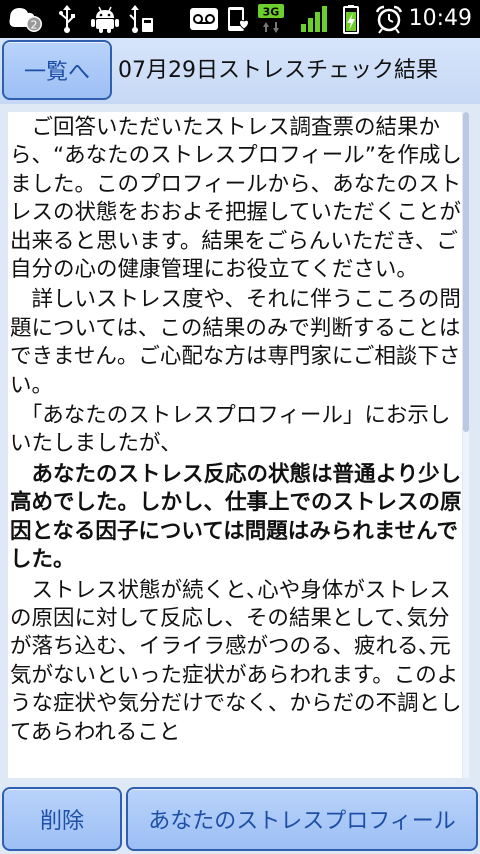 The width and height of the screenshot is (480, 854). I want to click on result-paragraph: 「あなたのストレスプロフィール」にお示しいたしましたが、, so click(230, 430).